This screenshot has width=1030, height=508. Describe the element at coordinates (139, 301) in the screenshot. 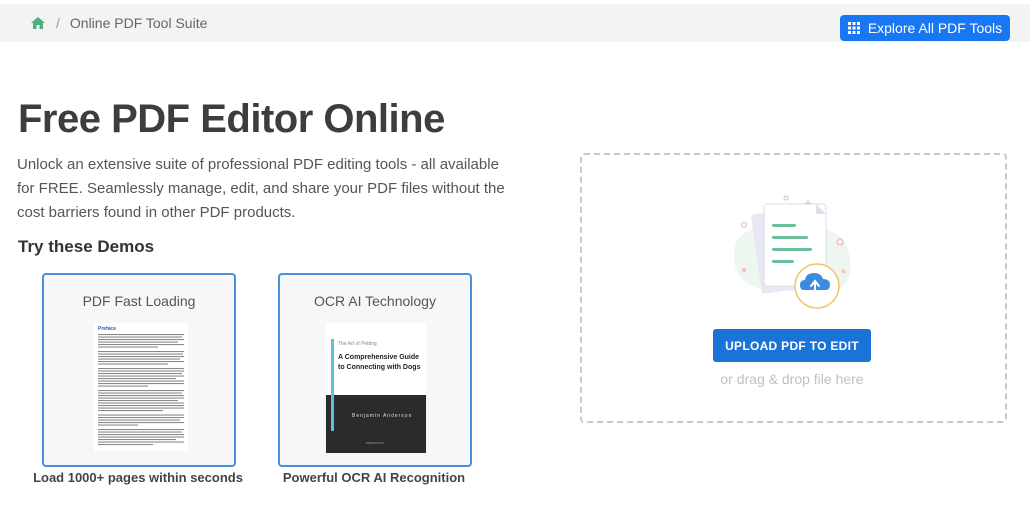

I see `demo-card-label: PDF Fast Loading` at that location.